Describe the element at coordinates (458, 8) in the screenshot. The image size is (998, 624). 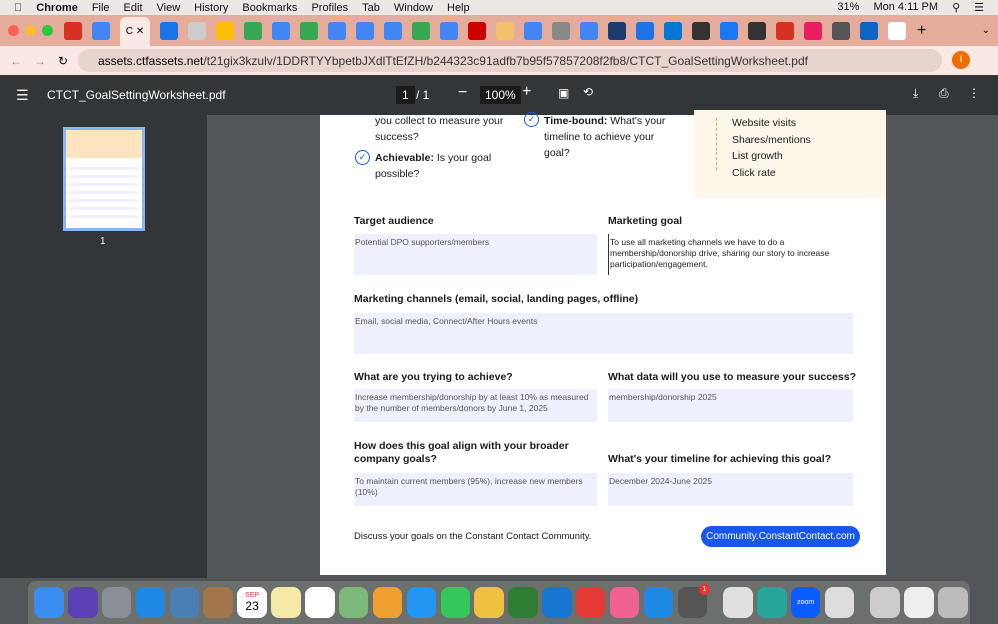
I see `menu-help: Help` at that location.